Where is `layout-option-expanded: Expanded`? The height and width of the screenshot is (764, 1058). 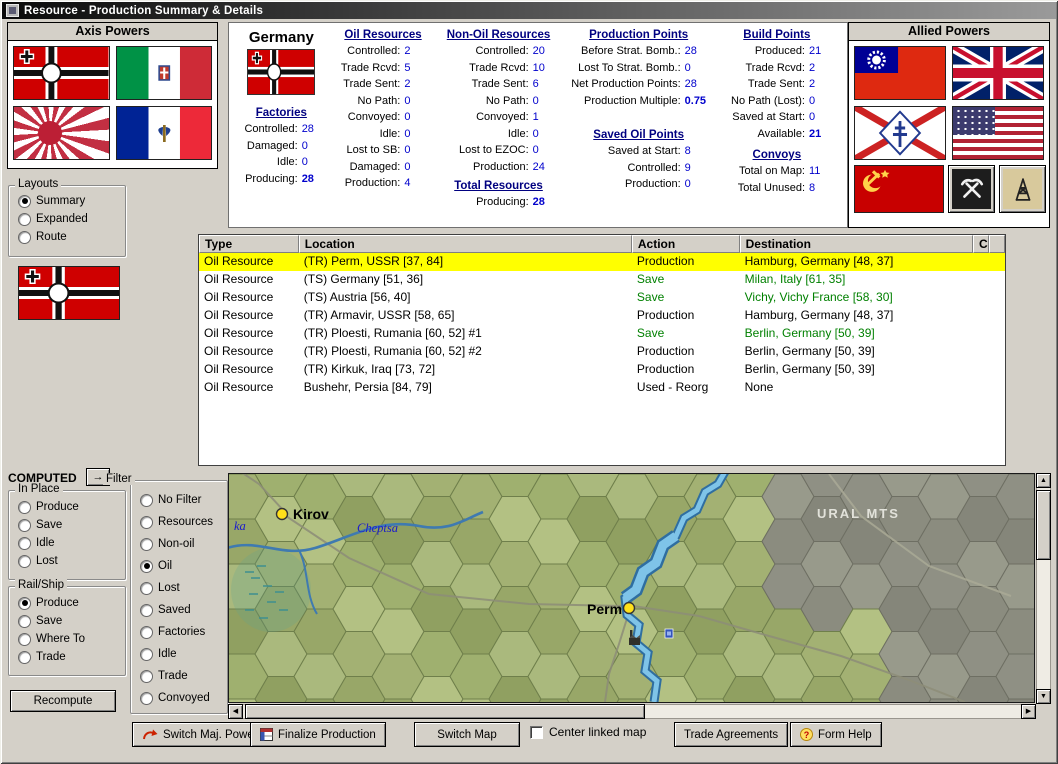 layout-option-expanded: Expanded is located at coordinates (67, 219).